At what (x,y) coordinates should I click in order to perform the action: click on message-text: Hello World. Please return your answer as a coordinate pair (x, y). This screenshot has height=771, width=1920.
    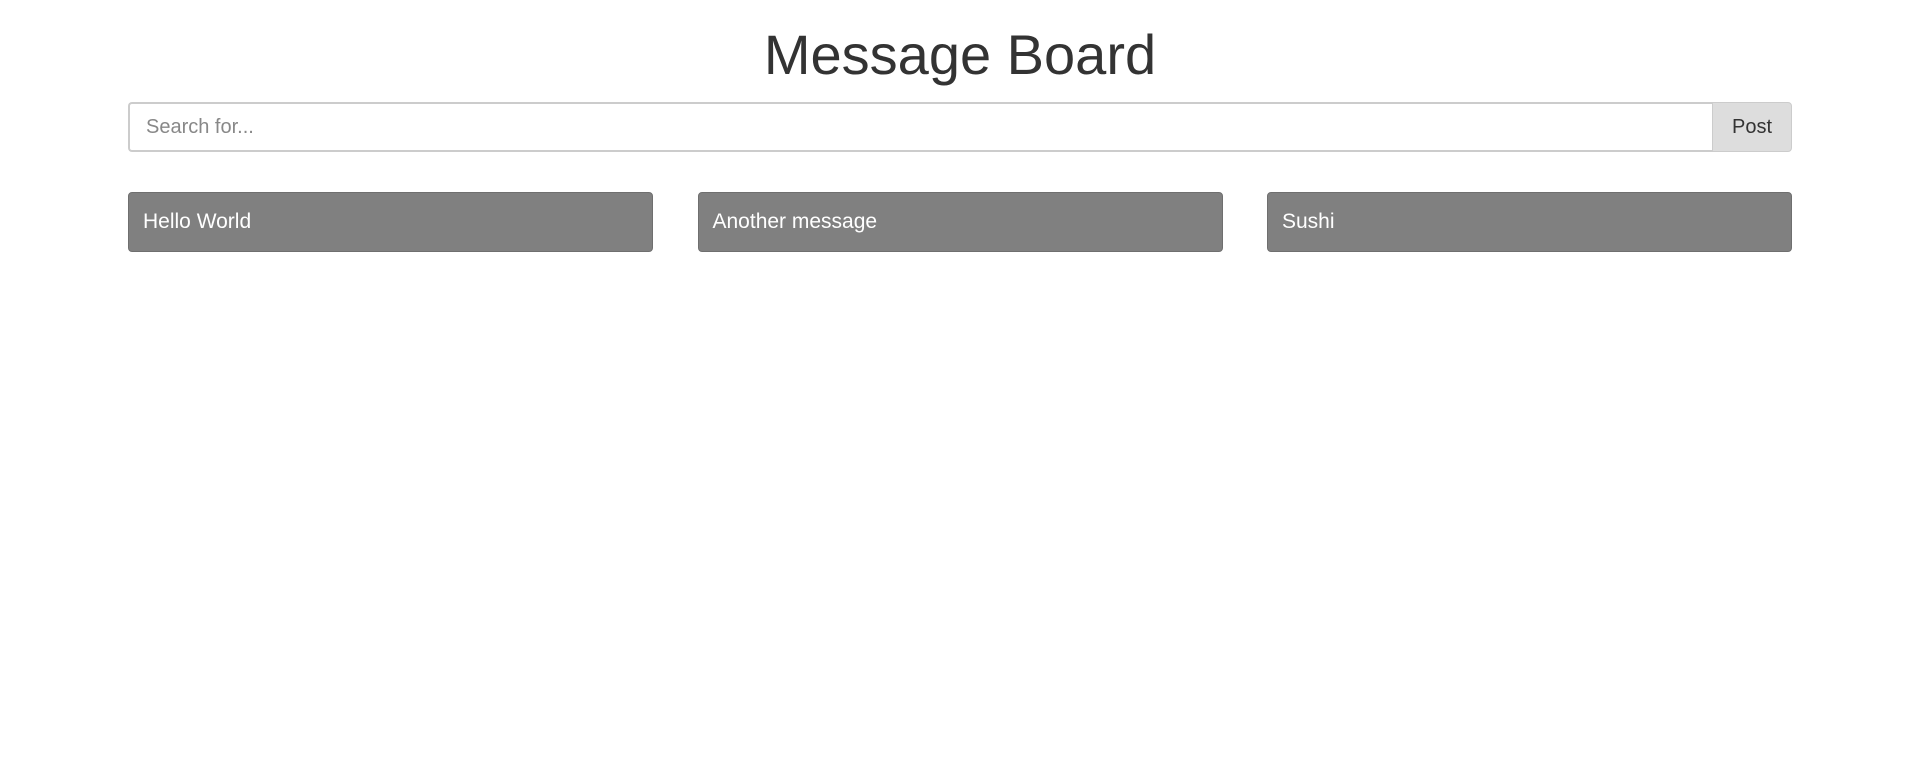
    Looking at the image, I should click on (197, 221).